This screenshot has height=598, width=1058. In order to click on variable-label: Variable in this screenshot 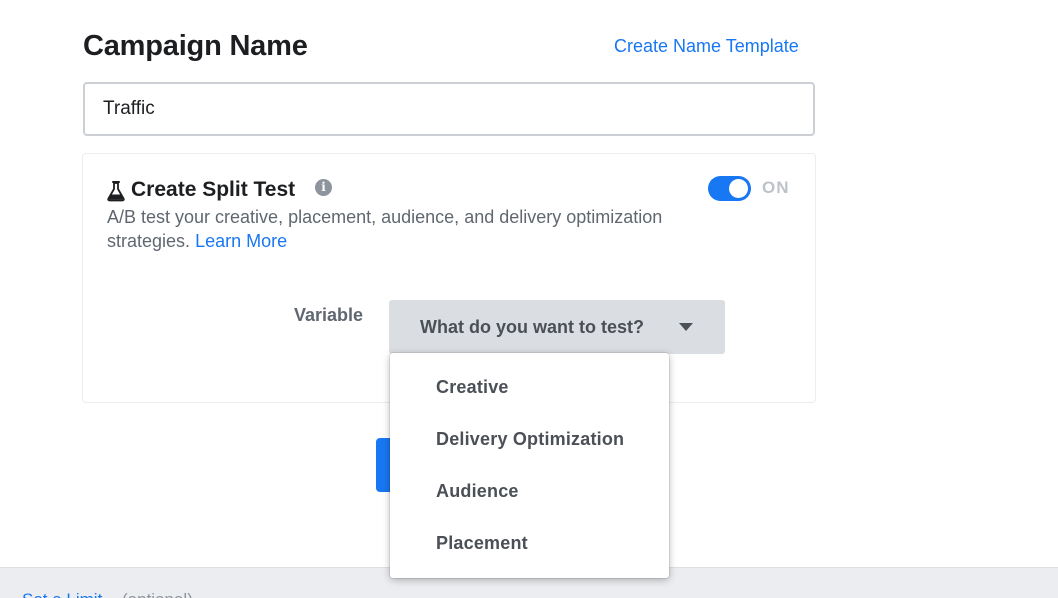, I will do `click(329, 315)`.